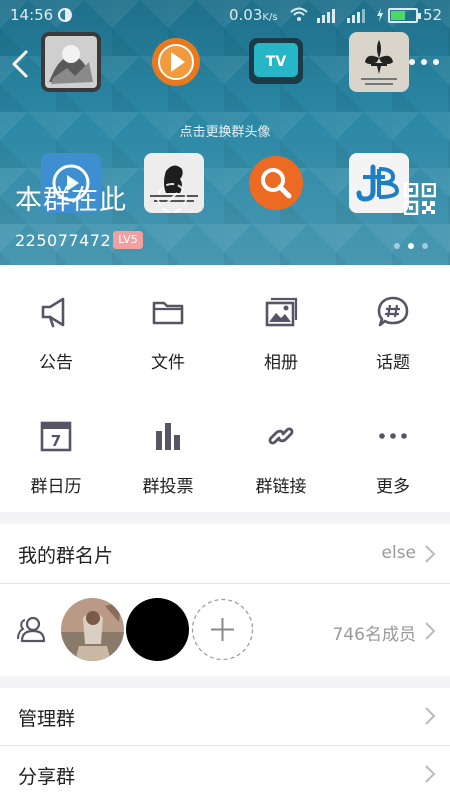  Describe the element at coordinates (168, 363) in the screenshot. I see `grid-item-label: 文件` at that location.